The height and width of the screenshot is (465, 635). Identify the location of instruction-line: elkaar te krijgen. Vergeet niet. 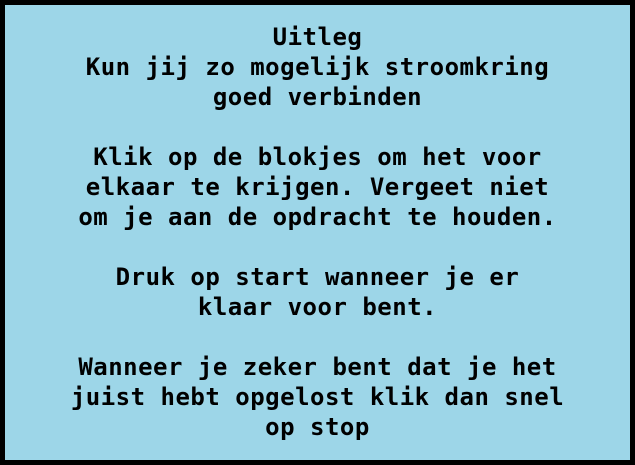
(317, 187).